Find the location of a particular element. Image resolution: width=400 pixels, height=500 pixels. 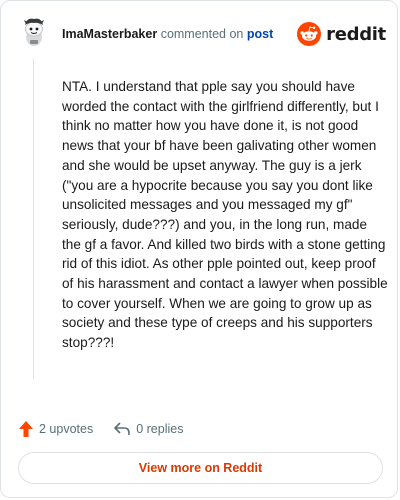

reddit-logo-icon is located at coordinates (309, 34).